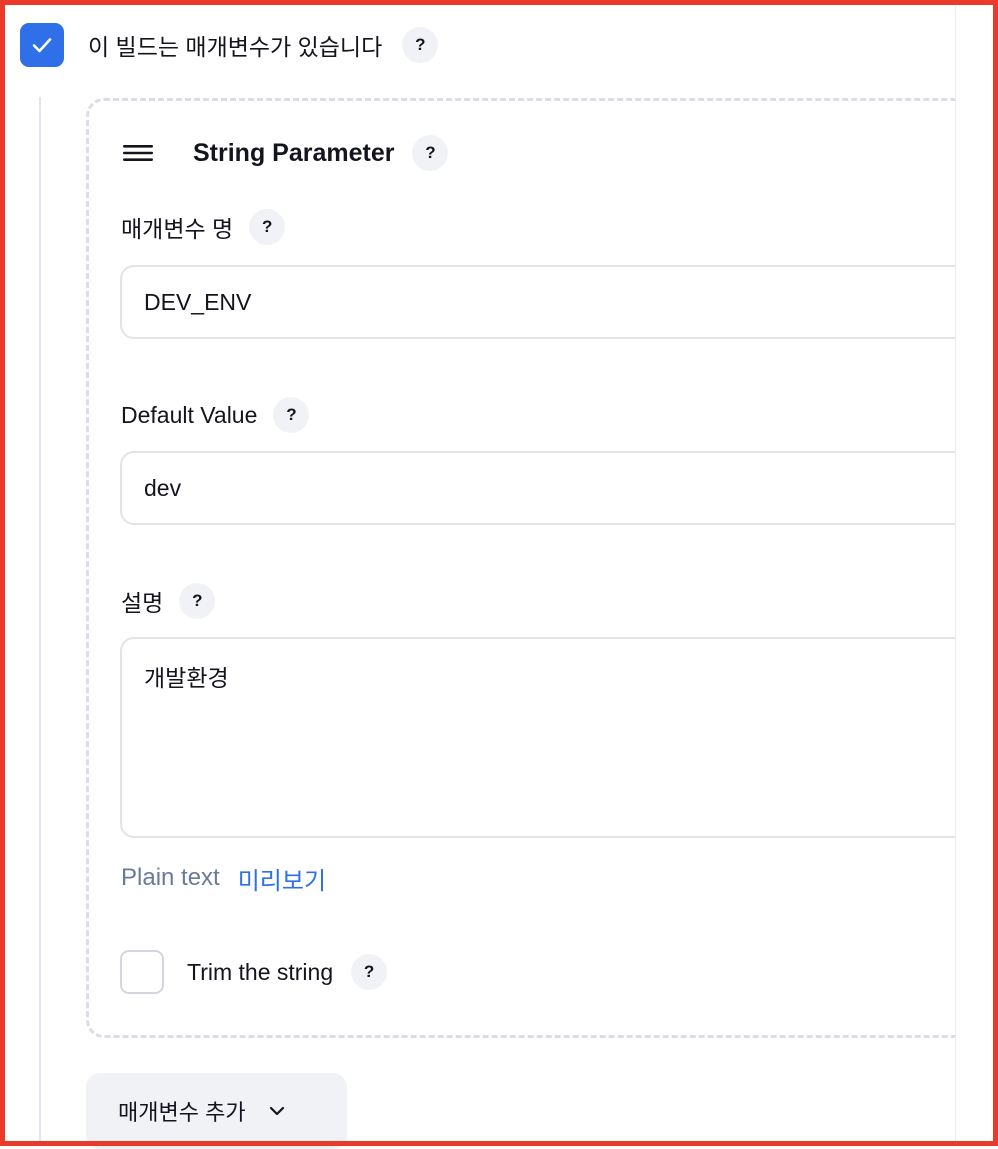  I want to click on description-label: 설명, so click(142, 603).